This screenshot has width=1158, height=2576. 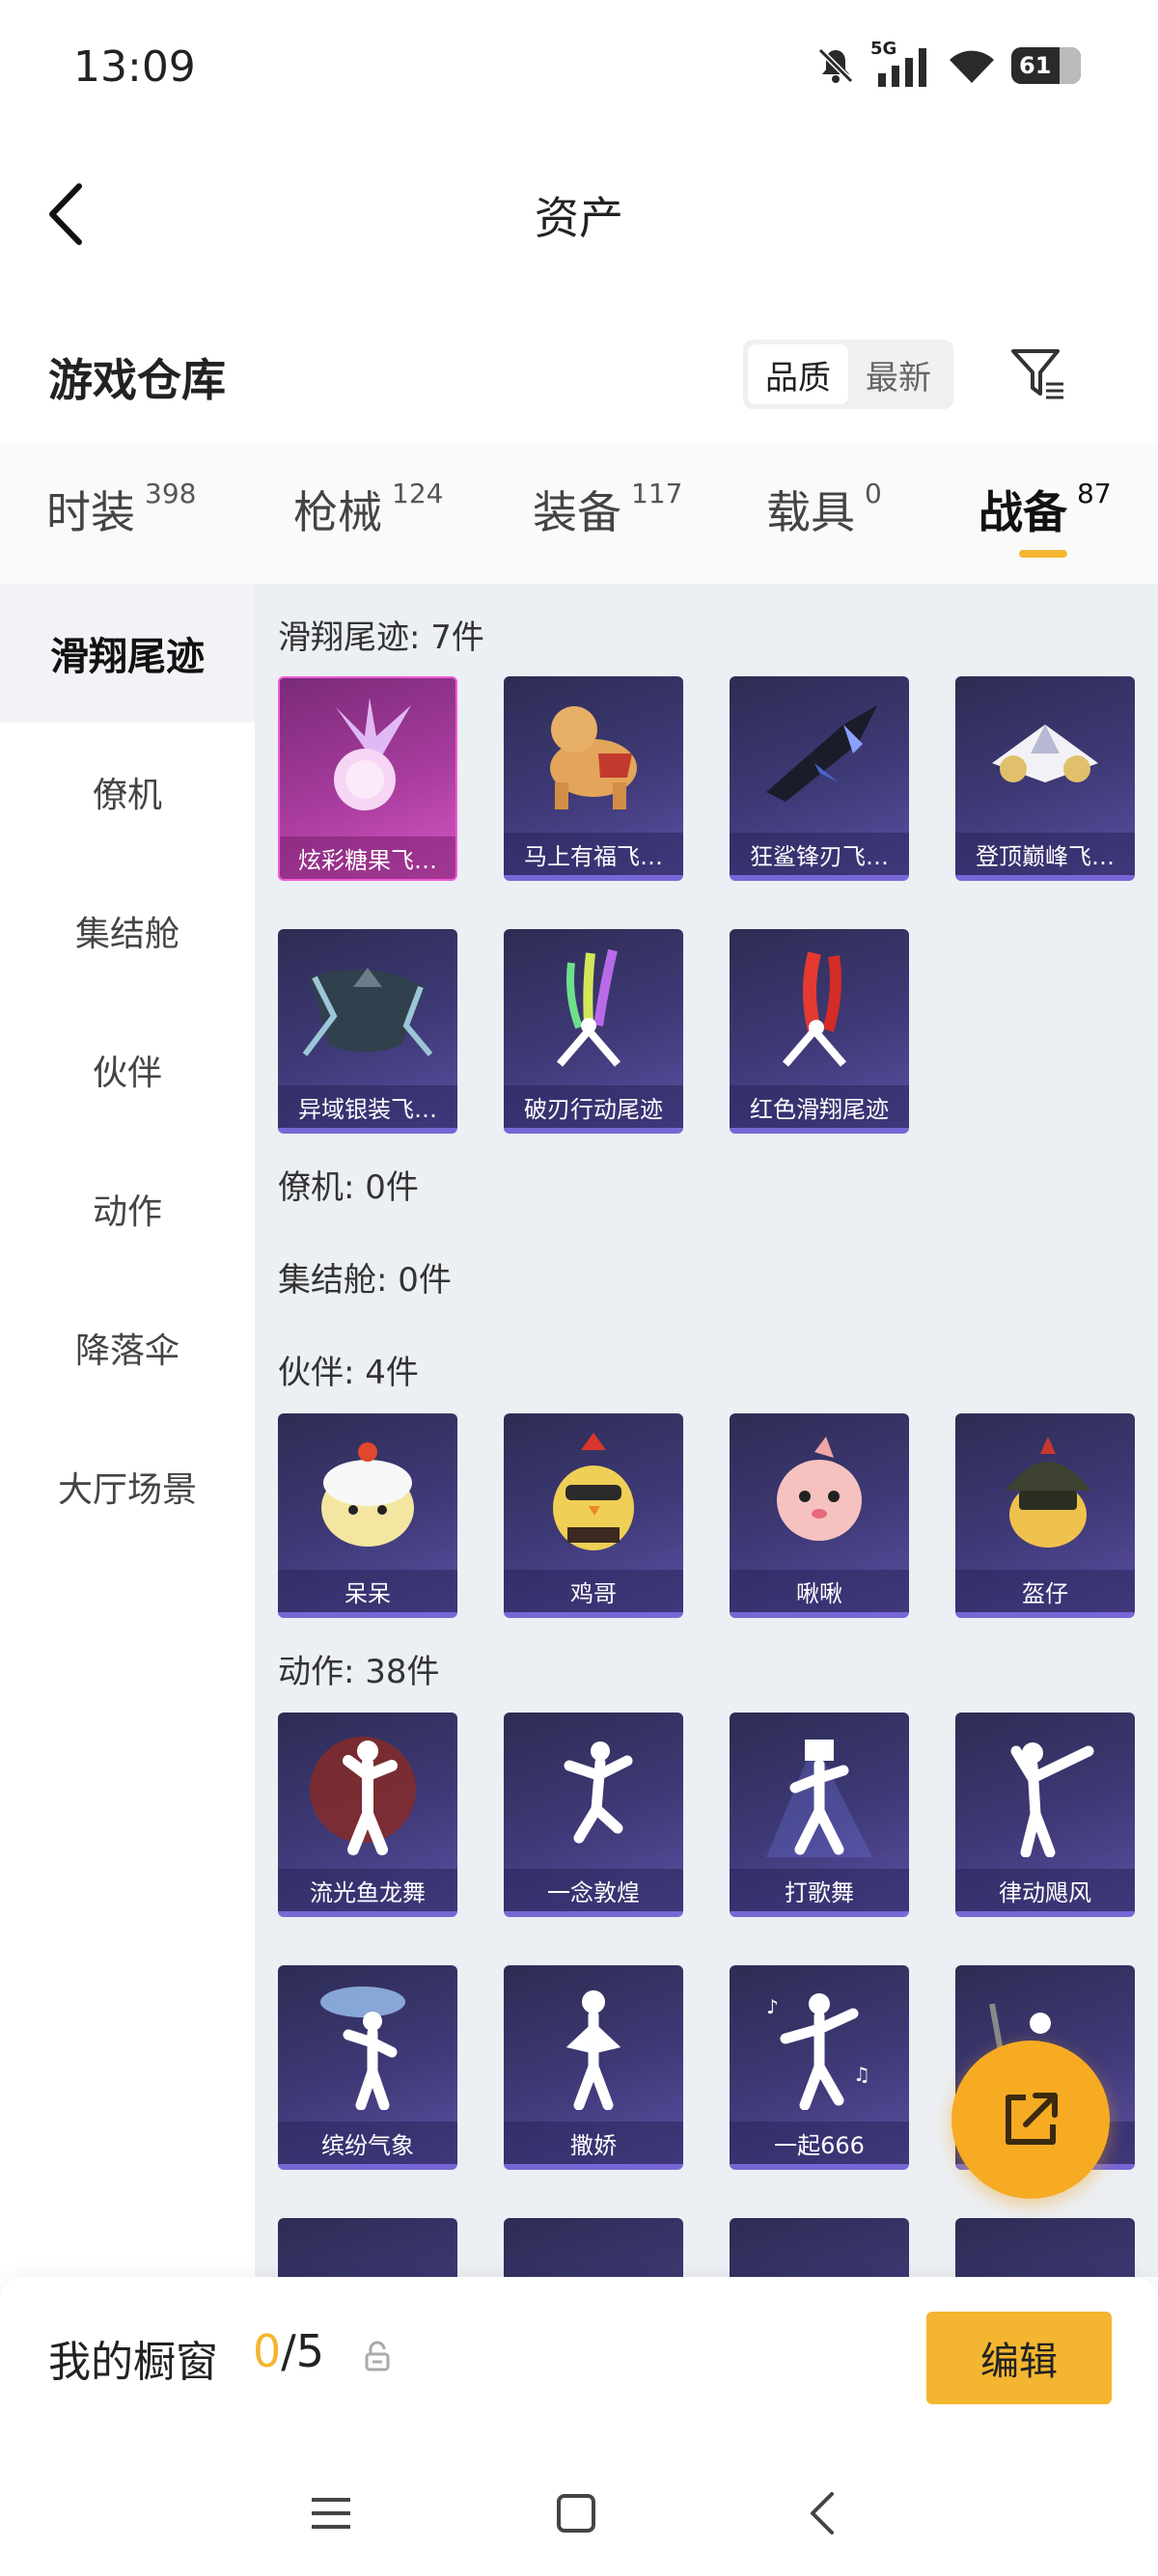 What do you see at coordinates (1045, 1890) in the screenshot?
I see `item-name: 律动飓风` at bounding box center [1045, 1890].